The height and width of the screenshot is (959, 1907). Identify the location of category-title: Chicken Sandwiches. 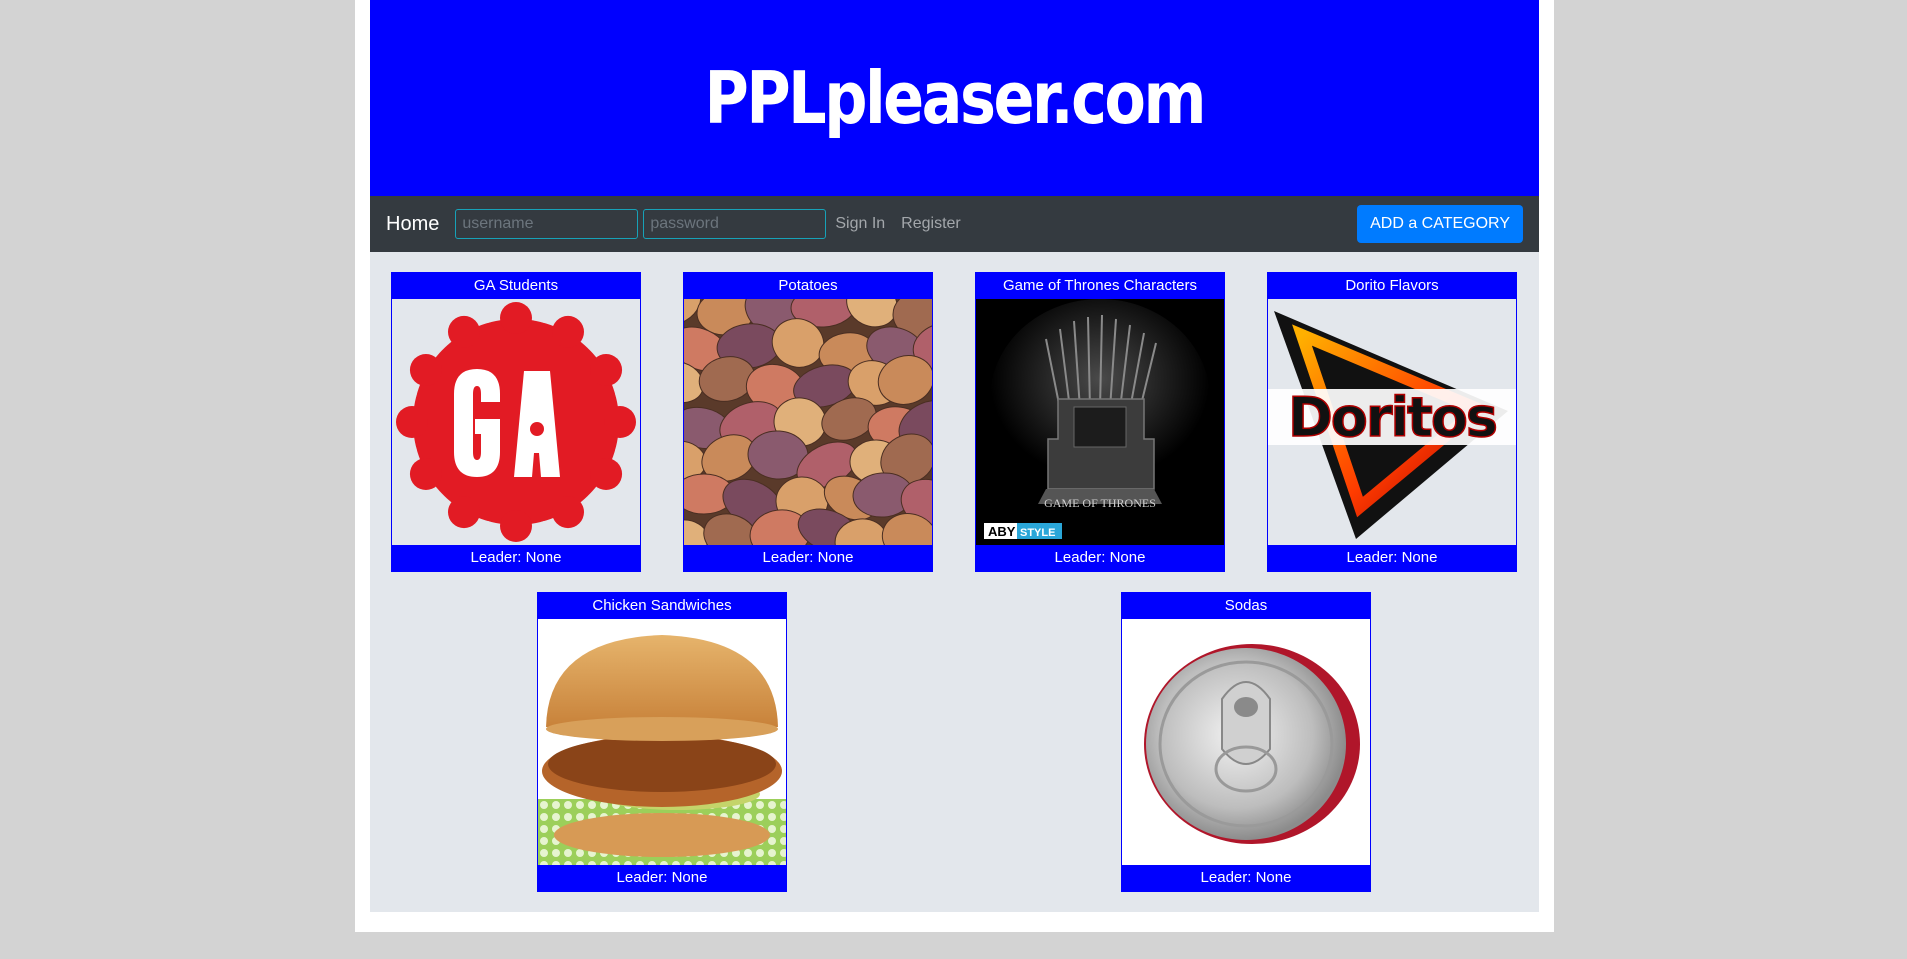
(662, 606).